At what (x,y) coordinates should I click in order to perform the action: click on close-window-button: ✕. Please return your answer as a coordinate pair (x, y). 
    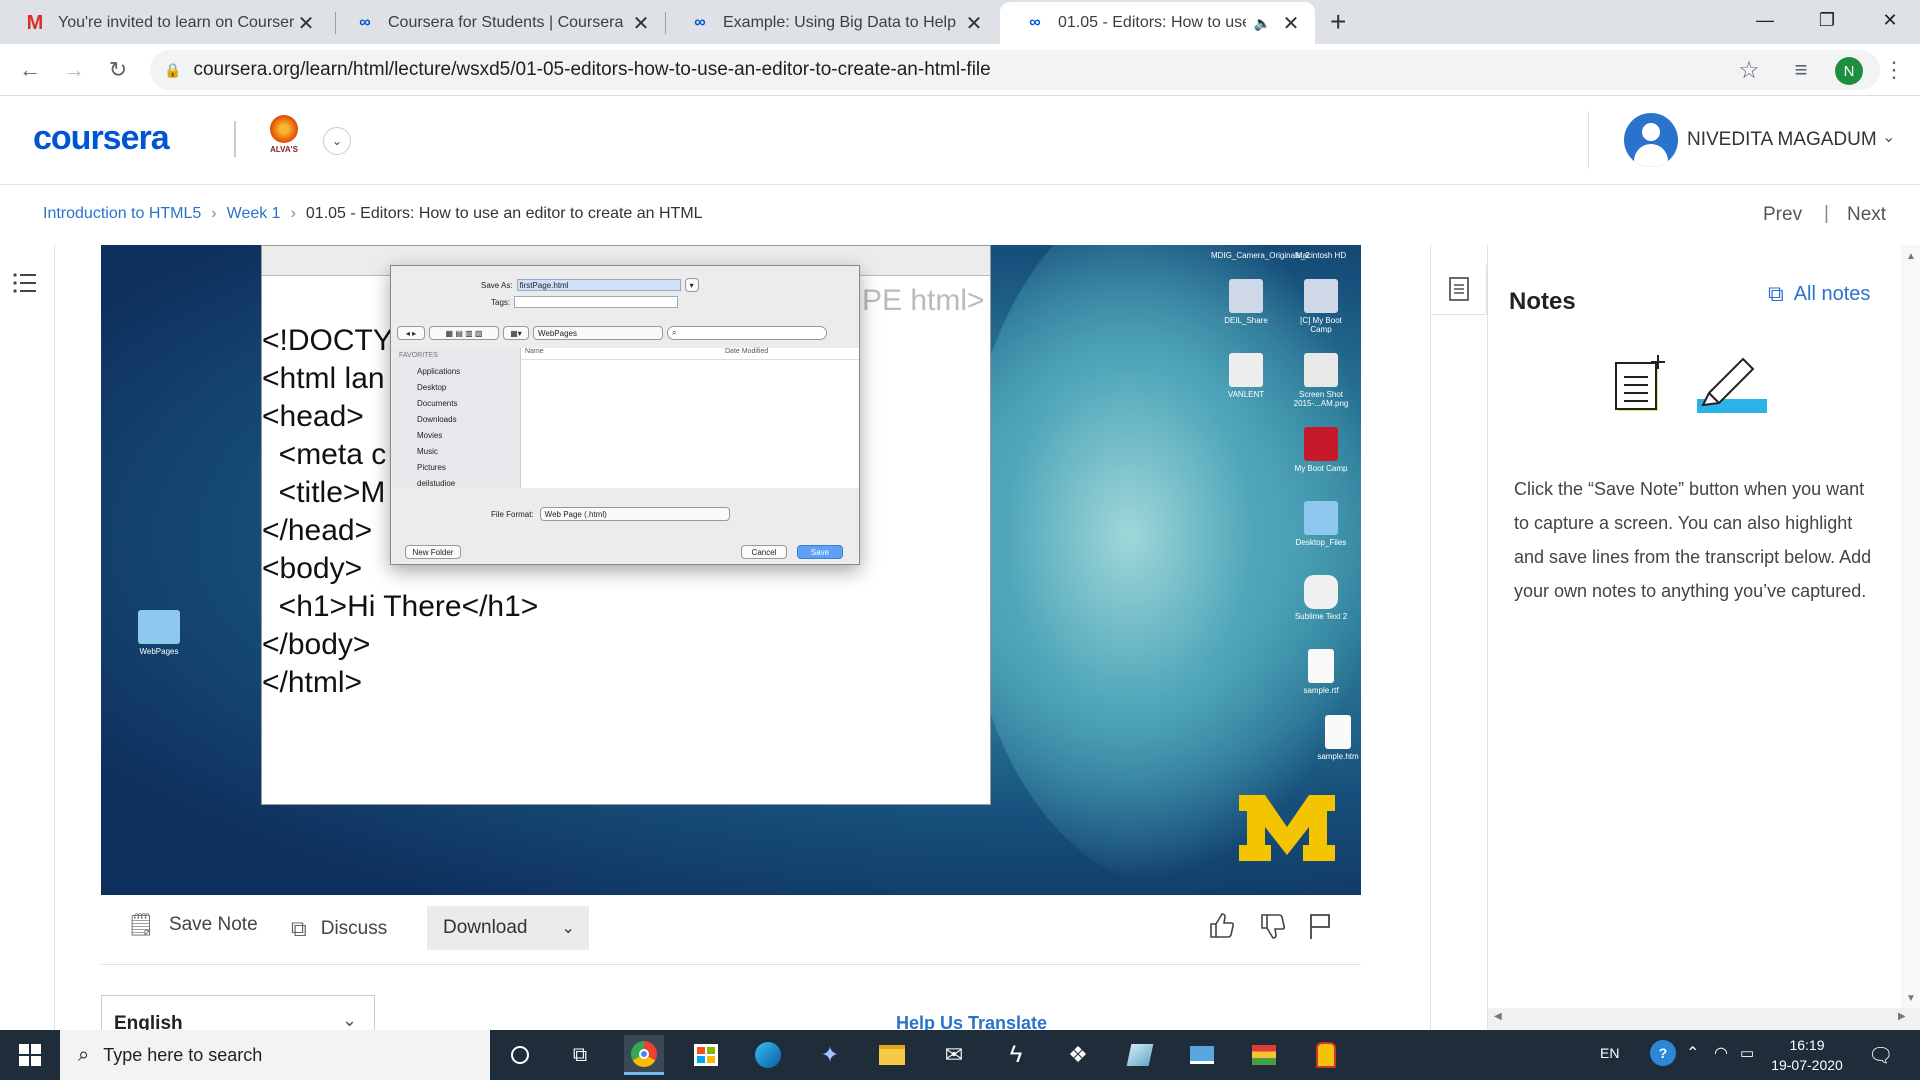
    Looking at the image, I should click on (1890, 20).